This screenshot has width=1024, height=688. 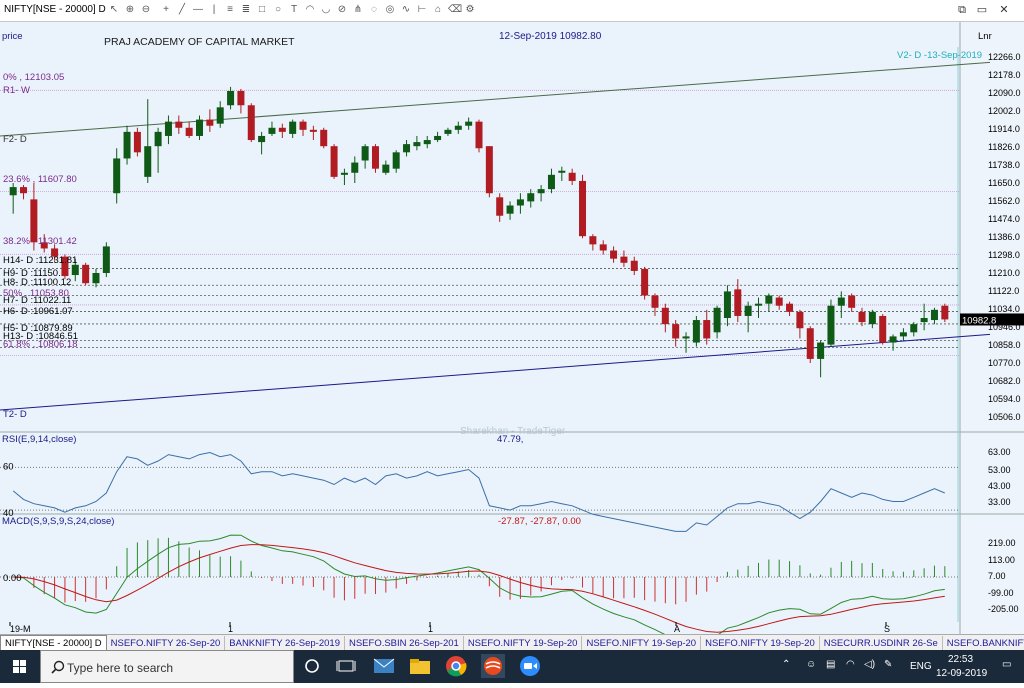 What do you see at coordinates (40, 241) in the screenshot?
I see `level-label: 38.2% , 11301.42` at bounding box center [40, 241].